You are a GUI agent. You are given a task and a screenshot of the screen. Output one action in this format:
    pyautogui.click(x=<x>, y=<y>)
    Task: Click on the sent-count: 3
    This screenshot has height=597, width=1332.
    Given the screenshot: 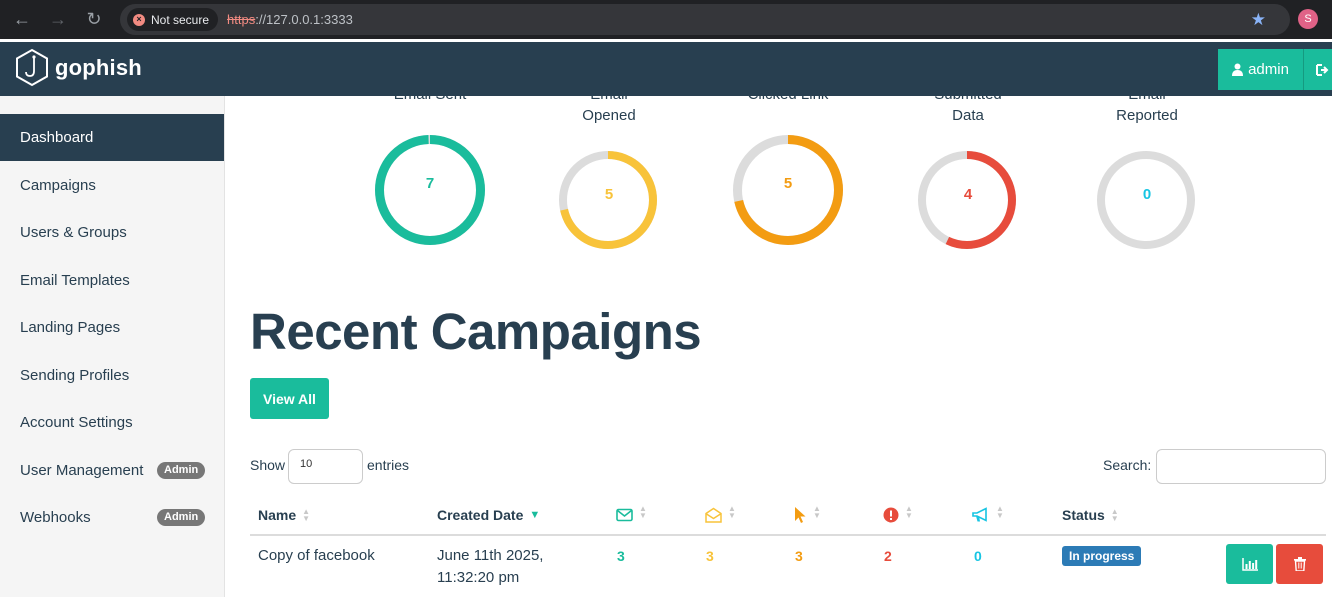 What is the action you would take?
    pyautogui.click(x=621, y=556)
    